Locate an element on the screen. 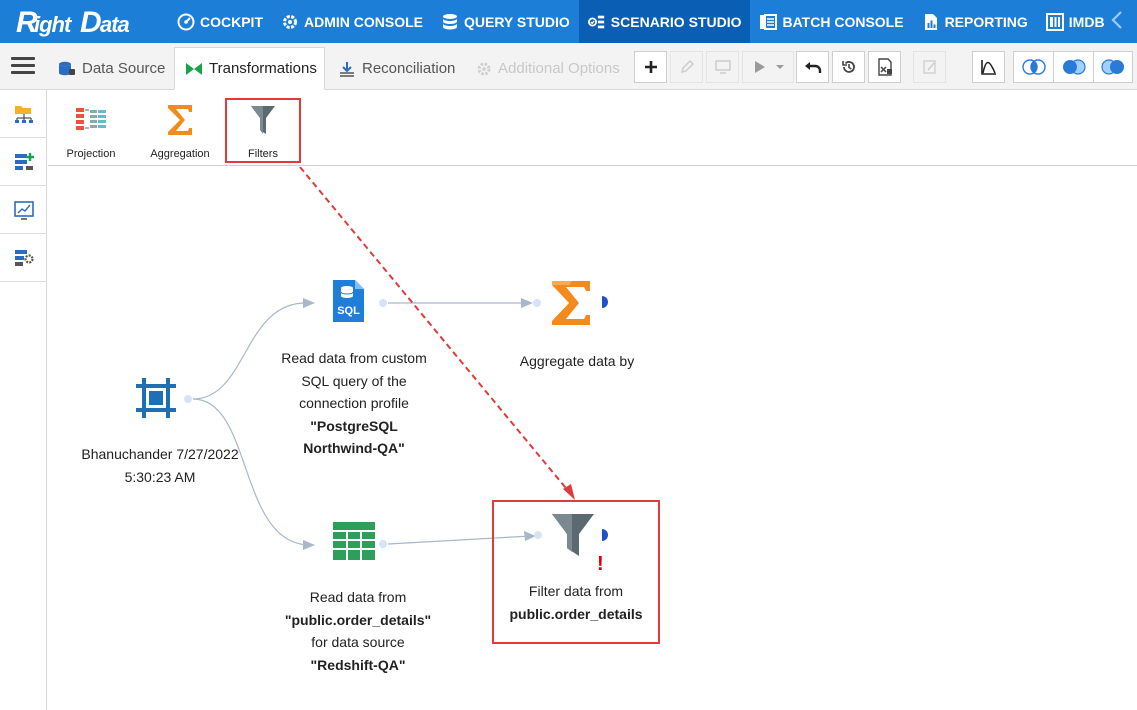  edit-icon is located at coordinates (687, 66).